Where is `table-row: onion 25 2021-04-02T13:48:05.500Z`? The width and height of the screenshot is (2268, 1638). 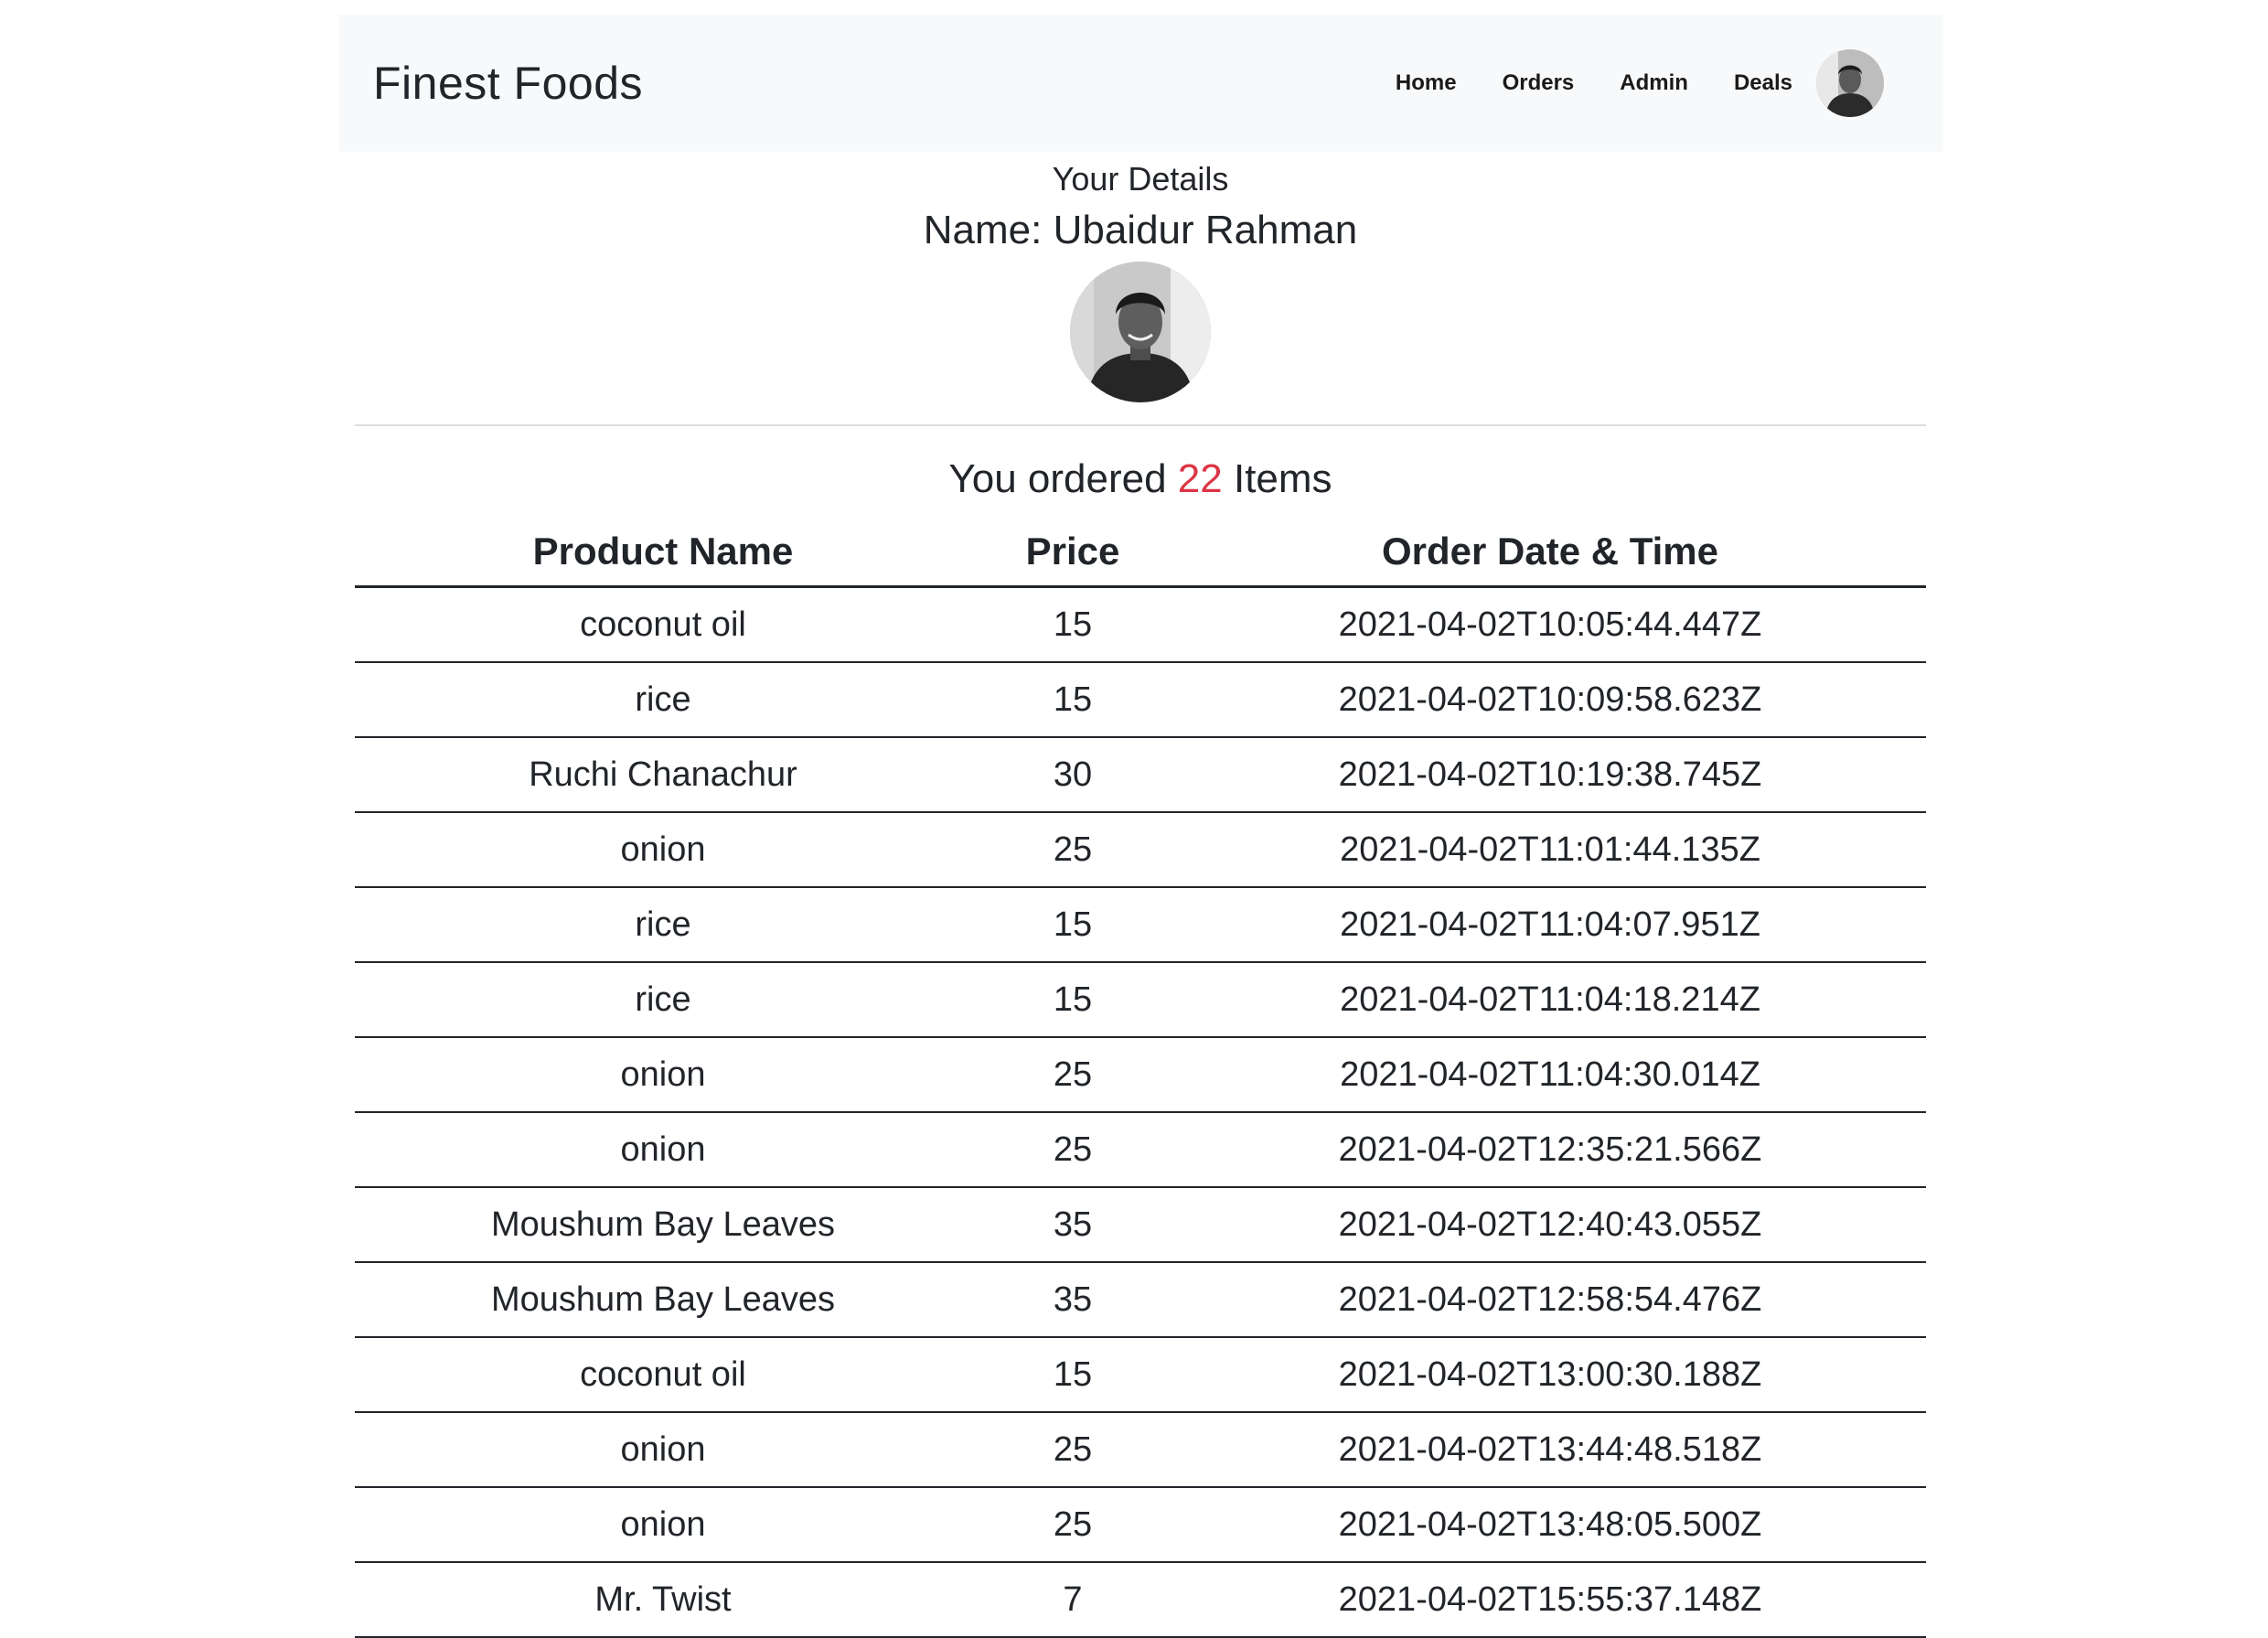 table-row: onion 25 2021-04-02T13:48:05.500Z is located at coordinates (1140, 1525).